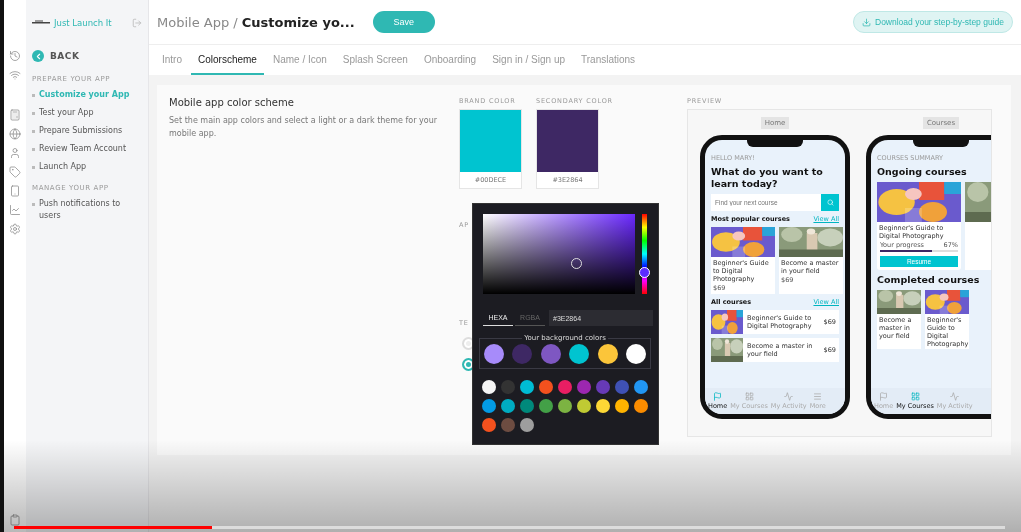 The height and width of the screenshot is (532, 1021). What do you see at coordinates (375, 60) in the screenshot?
I see `tab: Splash Screen` at bounding box center [375, 60].